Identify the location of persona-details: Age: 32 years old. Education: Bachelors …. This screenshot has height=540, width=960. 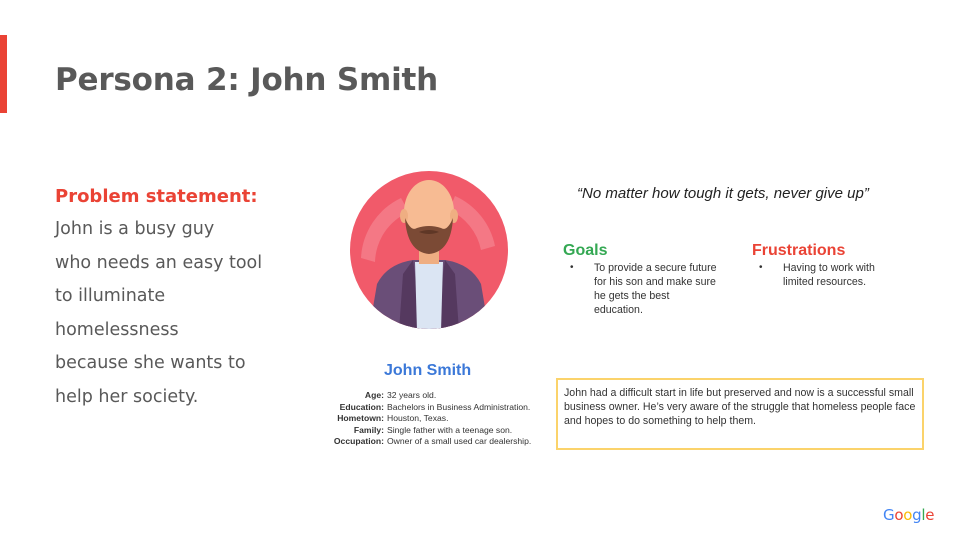
(415, 419).